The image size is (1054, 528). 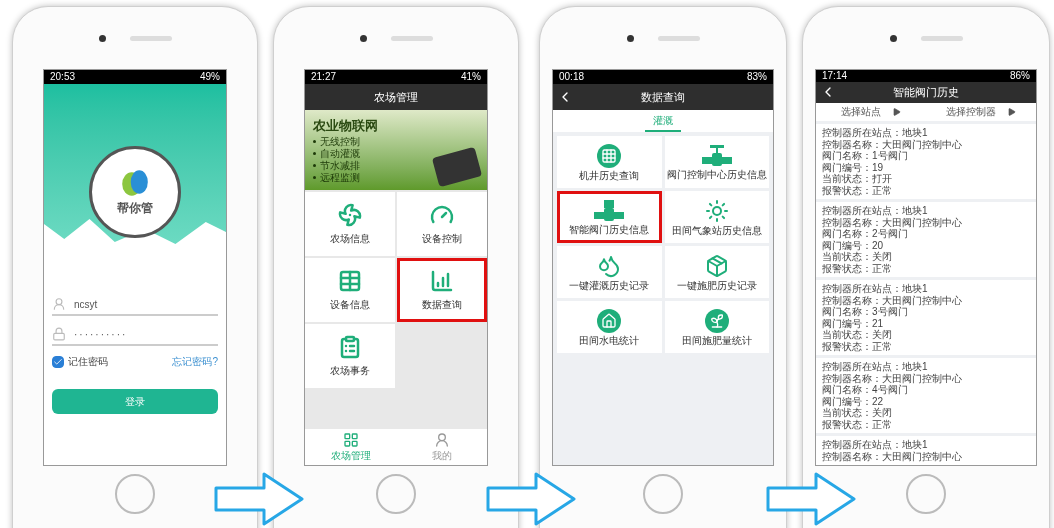 I want to click on banner-bullet: 节水减排, so click(x=340, y=165).